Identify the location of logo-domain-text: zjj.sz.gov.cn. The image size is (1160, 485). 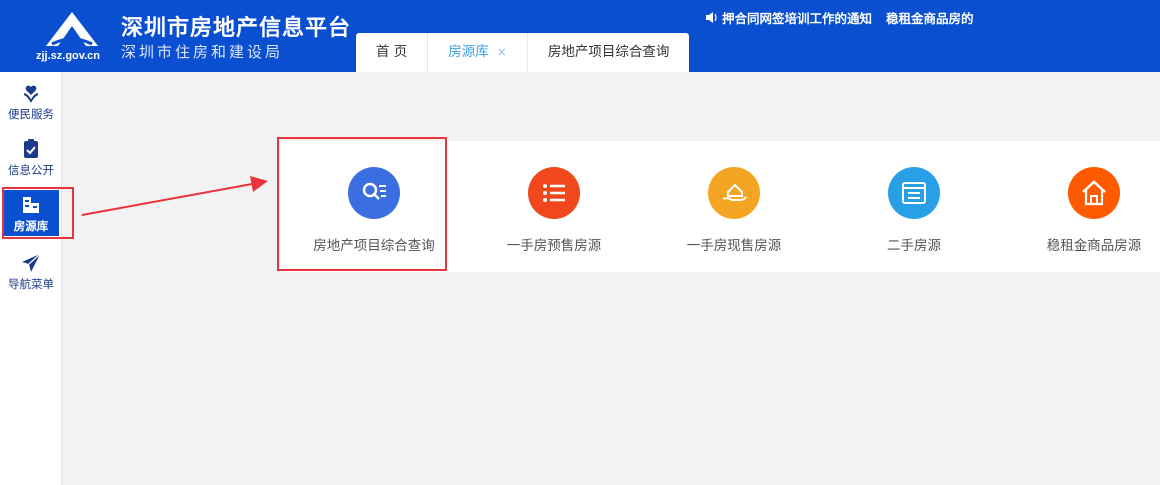
(68, 56).